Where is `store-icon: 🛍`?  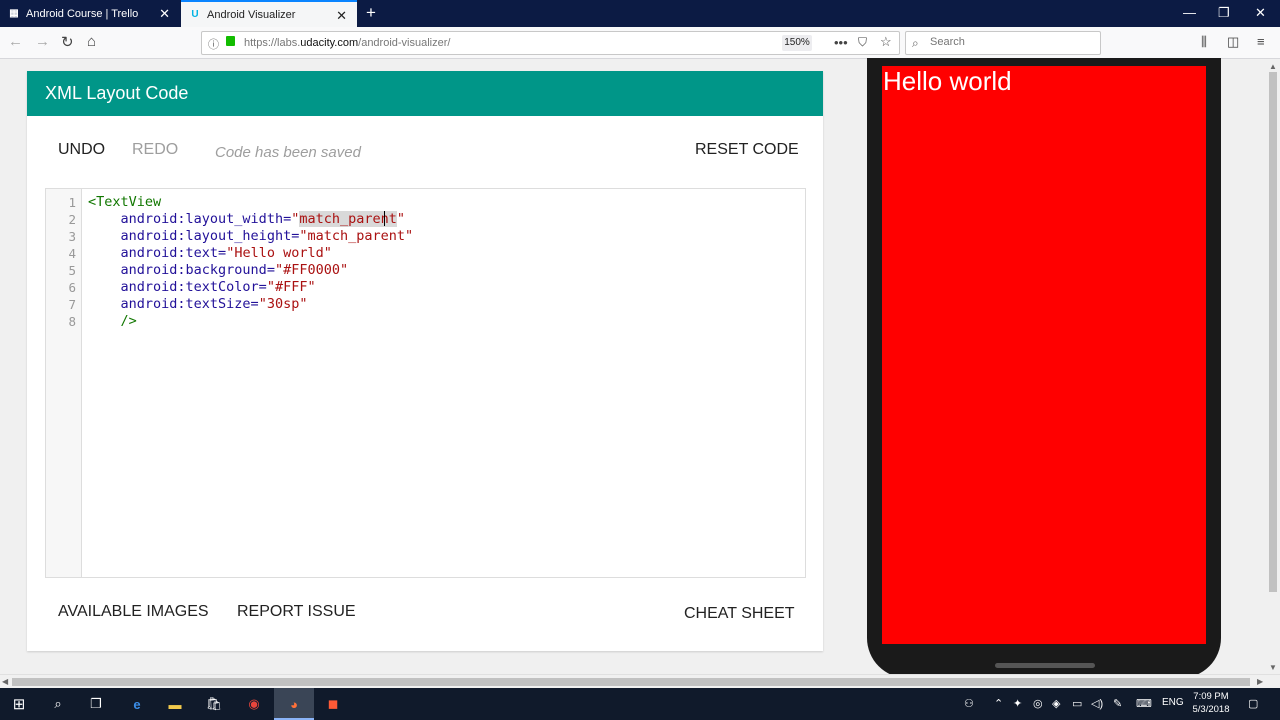 store-icon: 🛍 is located at coordinates (214, 704).